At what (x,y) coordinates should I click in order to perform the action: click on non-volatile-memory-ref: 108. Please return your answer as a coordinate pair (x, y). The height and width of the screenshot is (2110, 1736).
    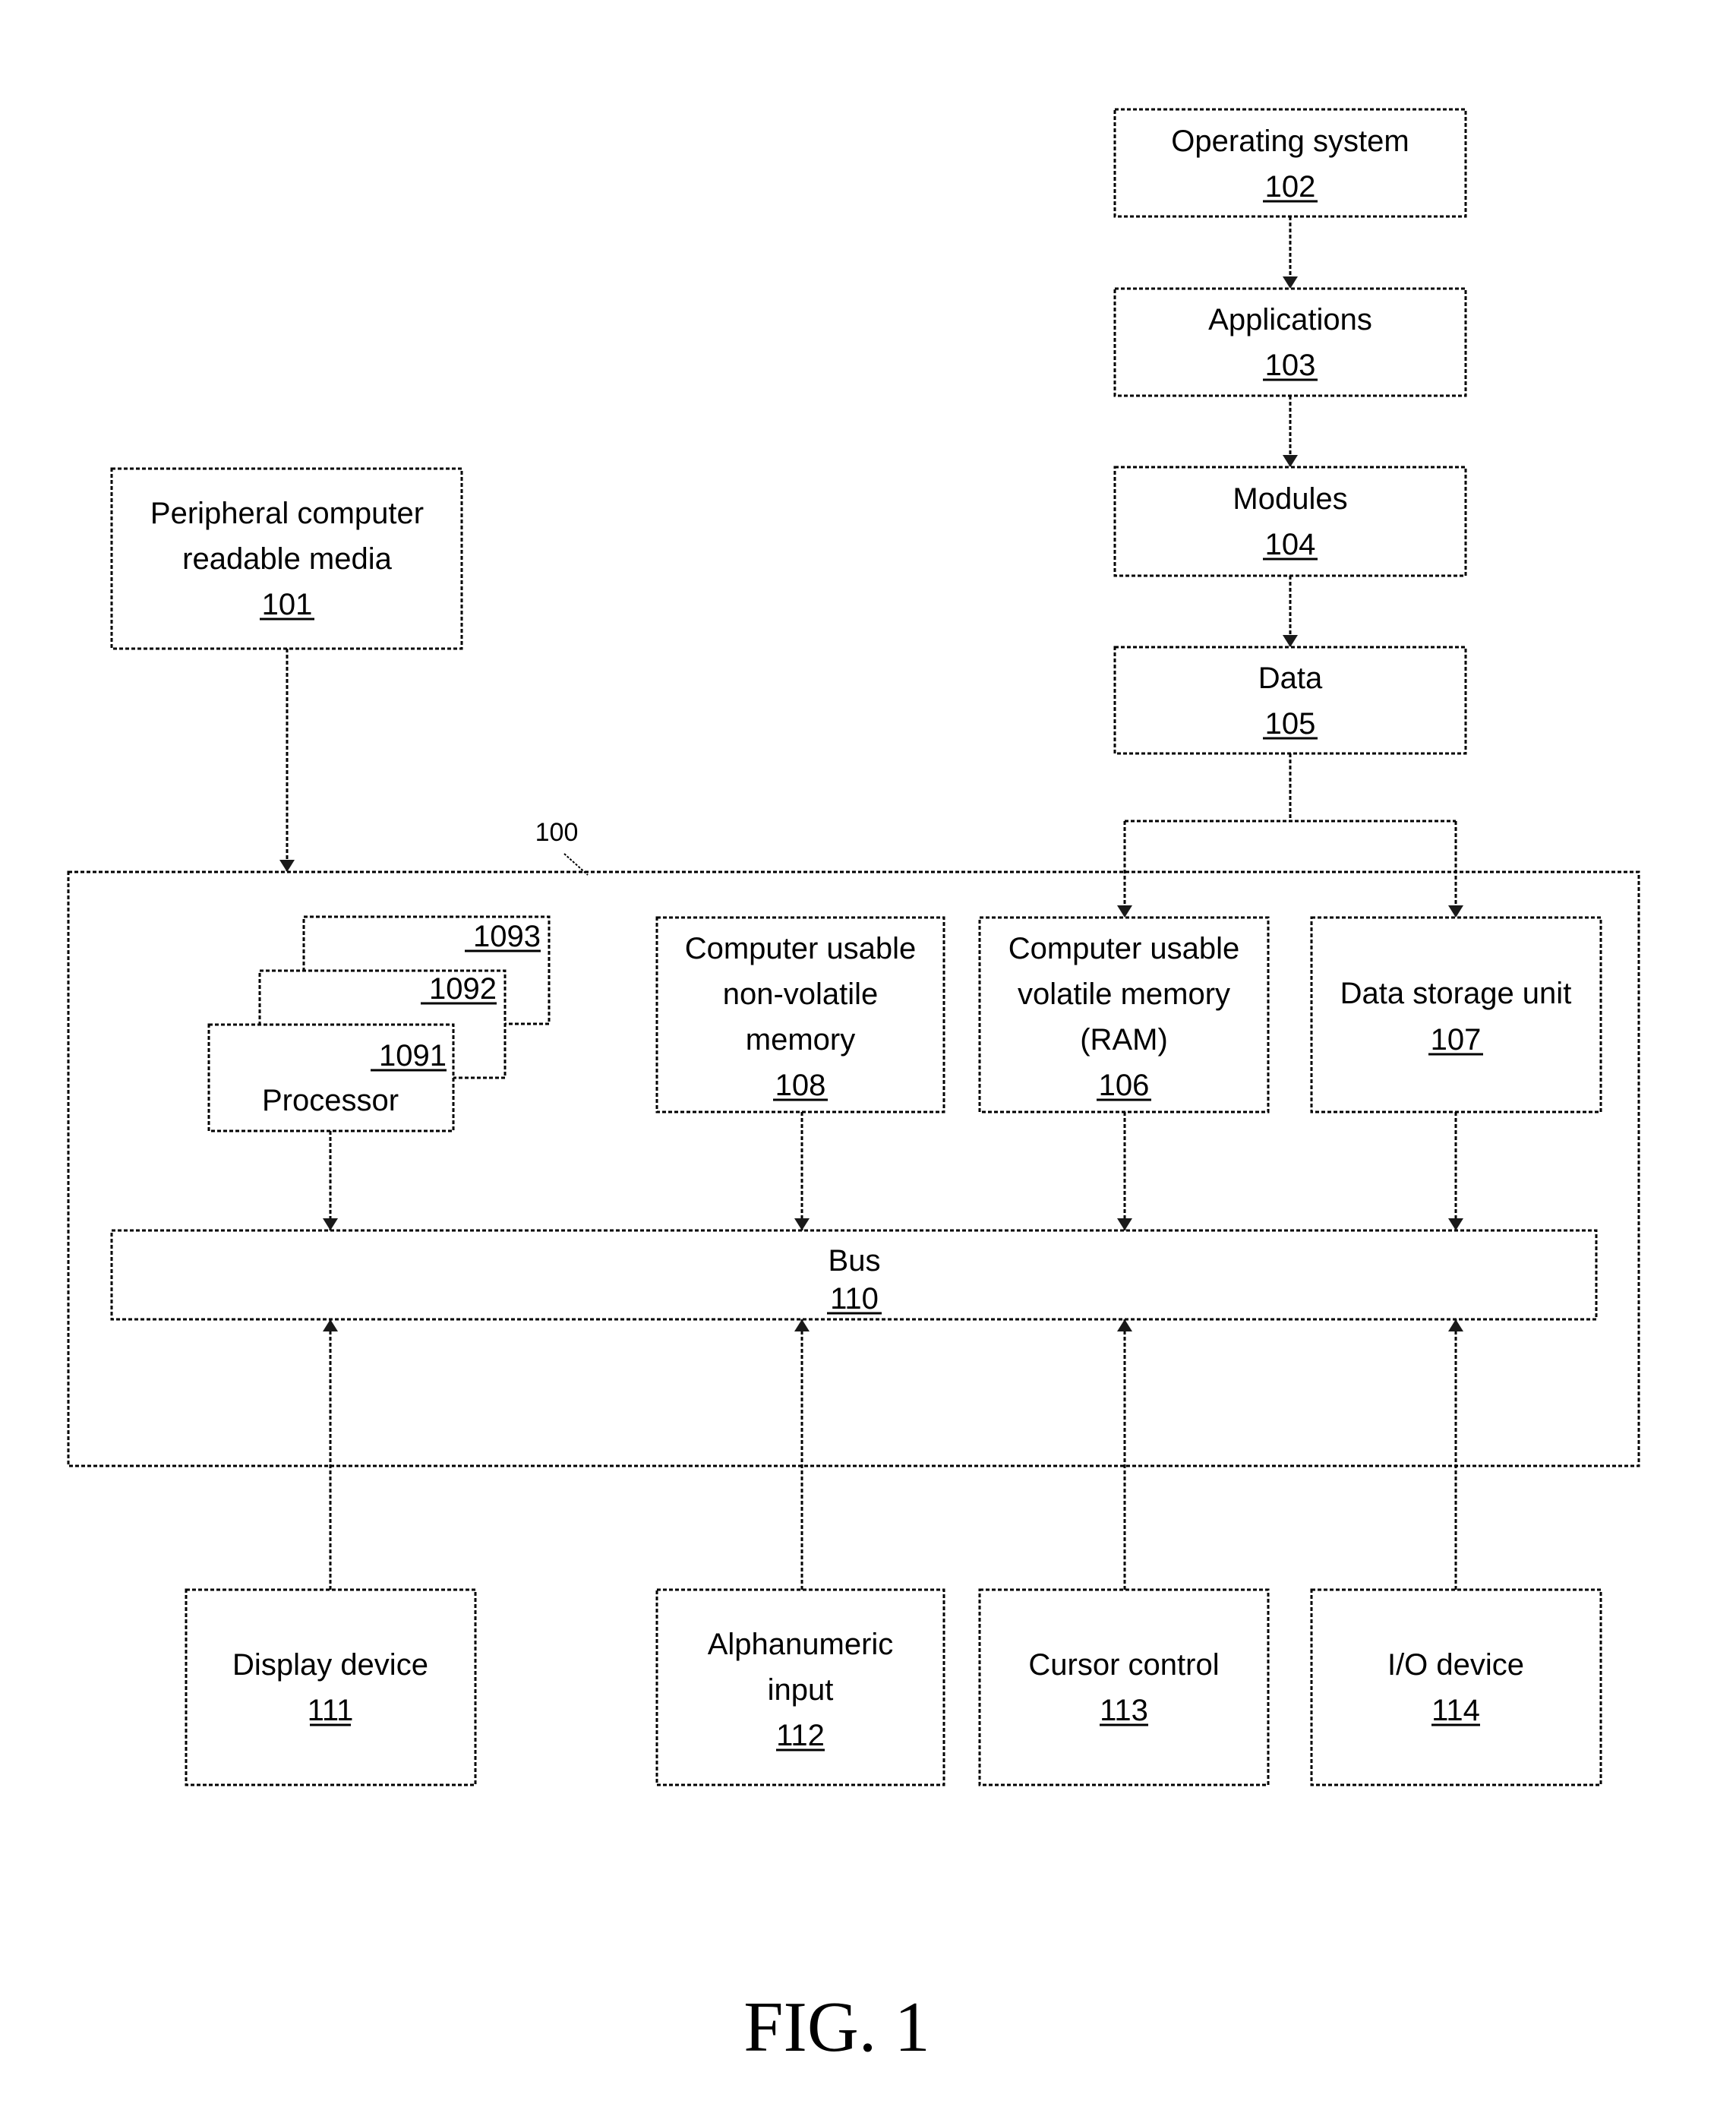
    Looking at the image, I should click on (800, 1085).